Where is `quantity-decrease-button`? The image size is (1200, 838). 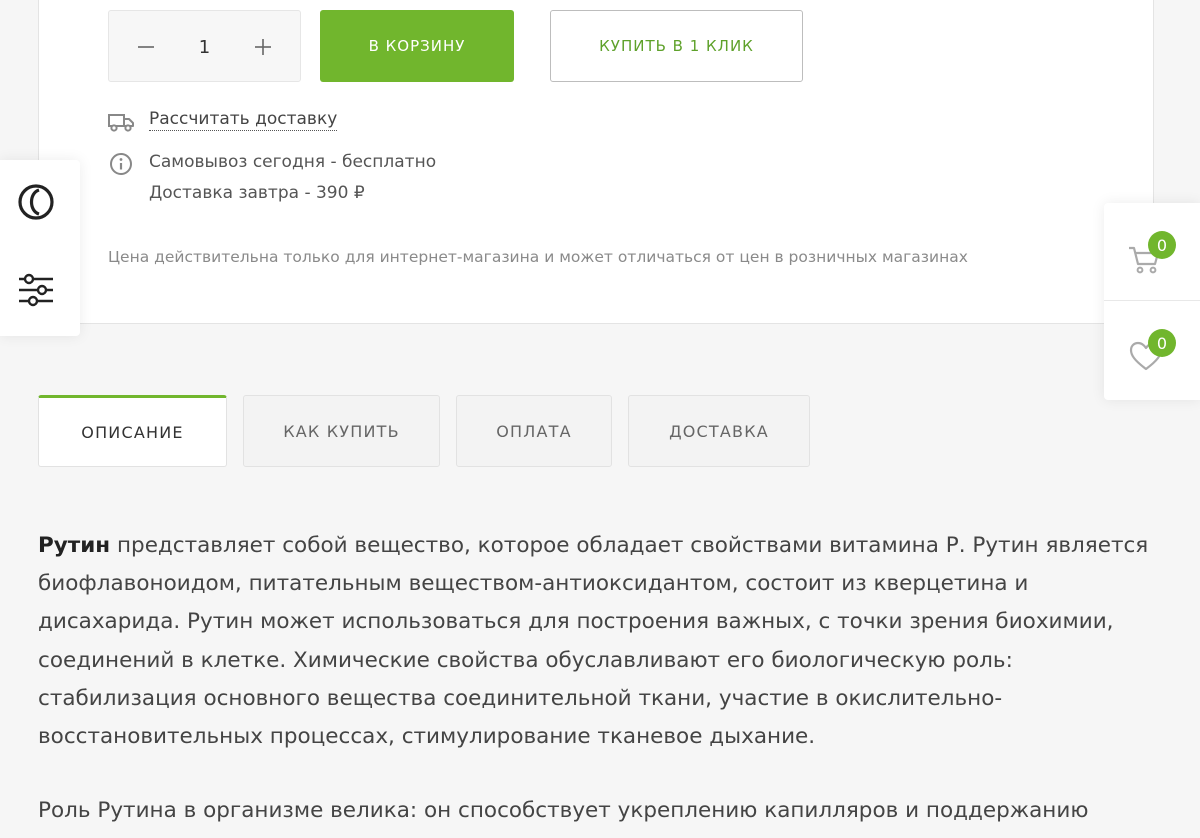 quantity-decrease-button is located at coordinates (146, 47).